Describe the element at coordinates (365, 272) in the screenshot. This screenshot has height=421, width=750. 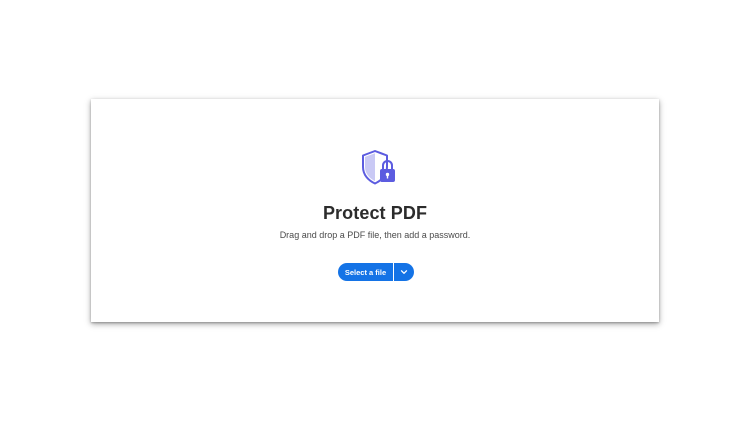
I see `select-file-button: Select a file` at that location.